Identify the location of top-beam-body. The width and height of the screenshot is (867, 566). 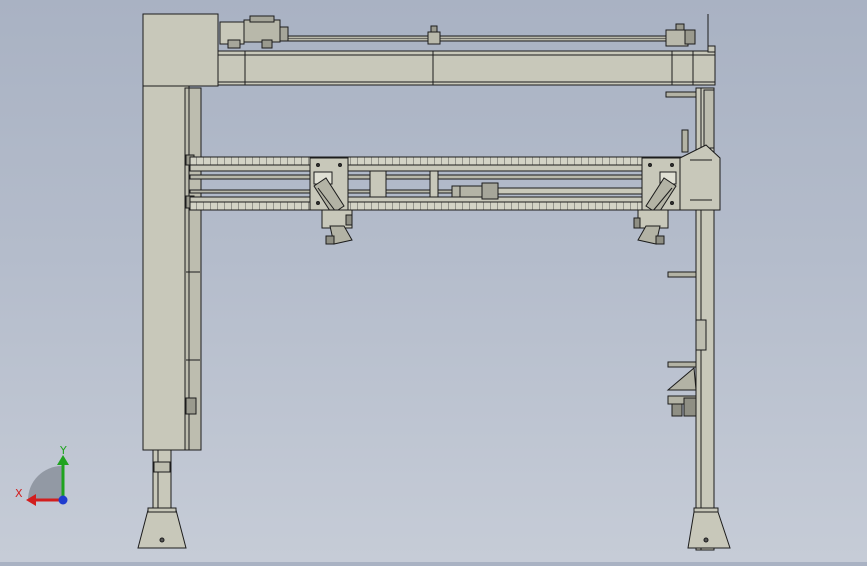
(466, 68).